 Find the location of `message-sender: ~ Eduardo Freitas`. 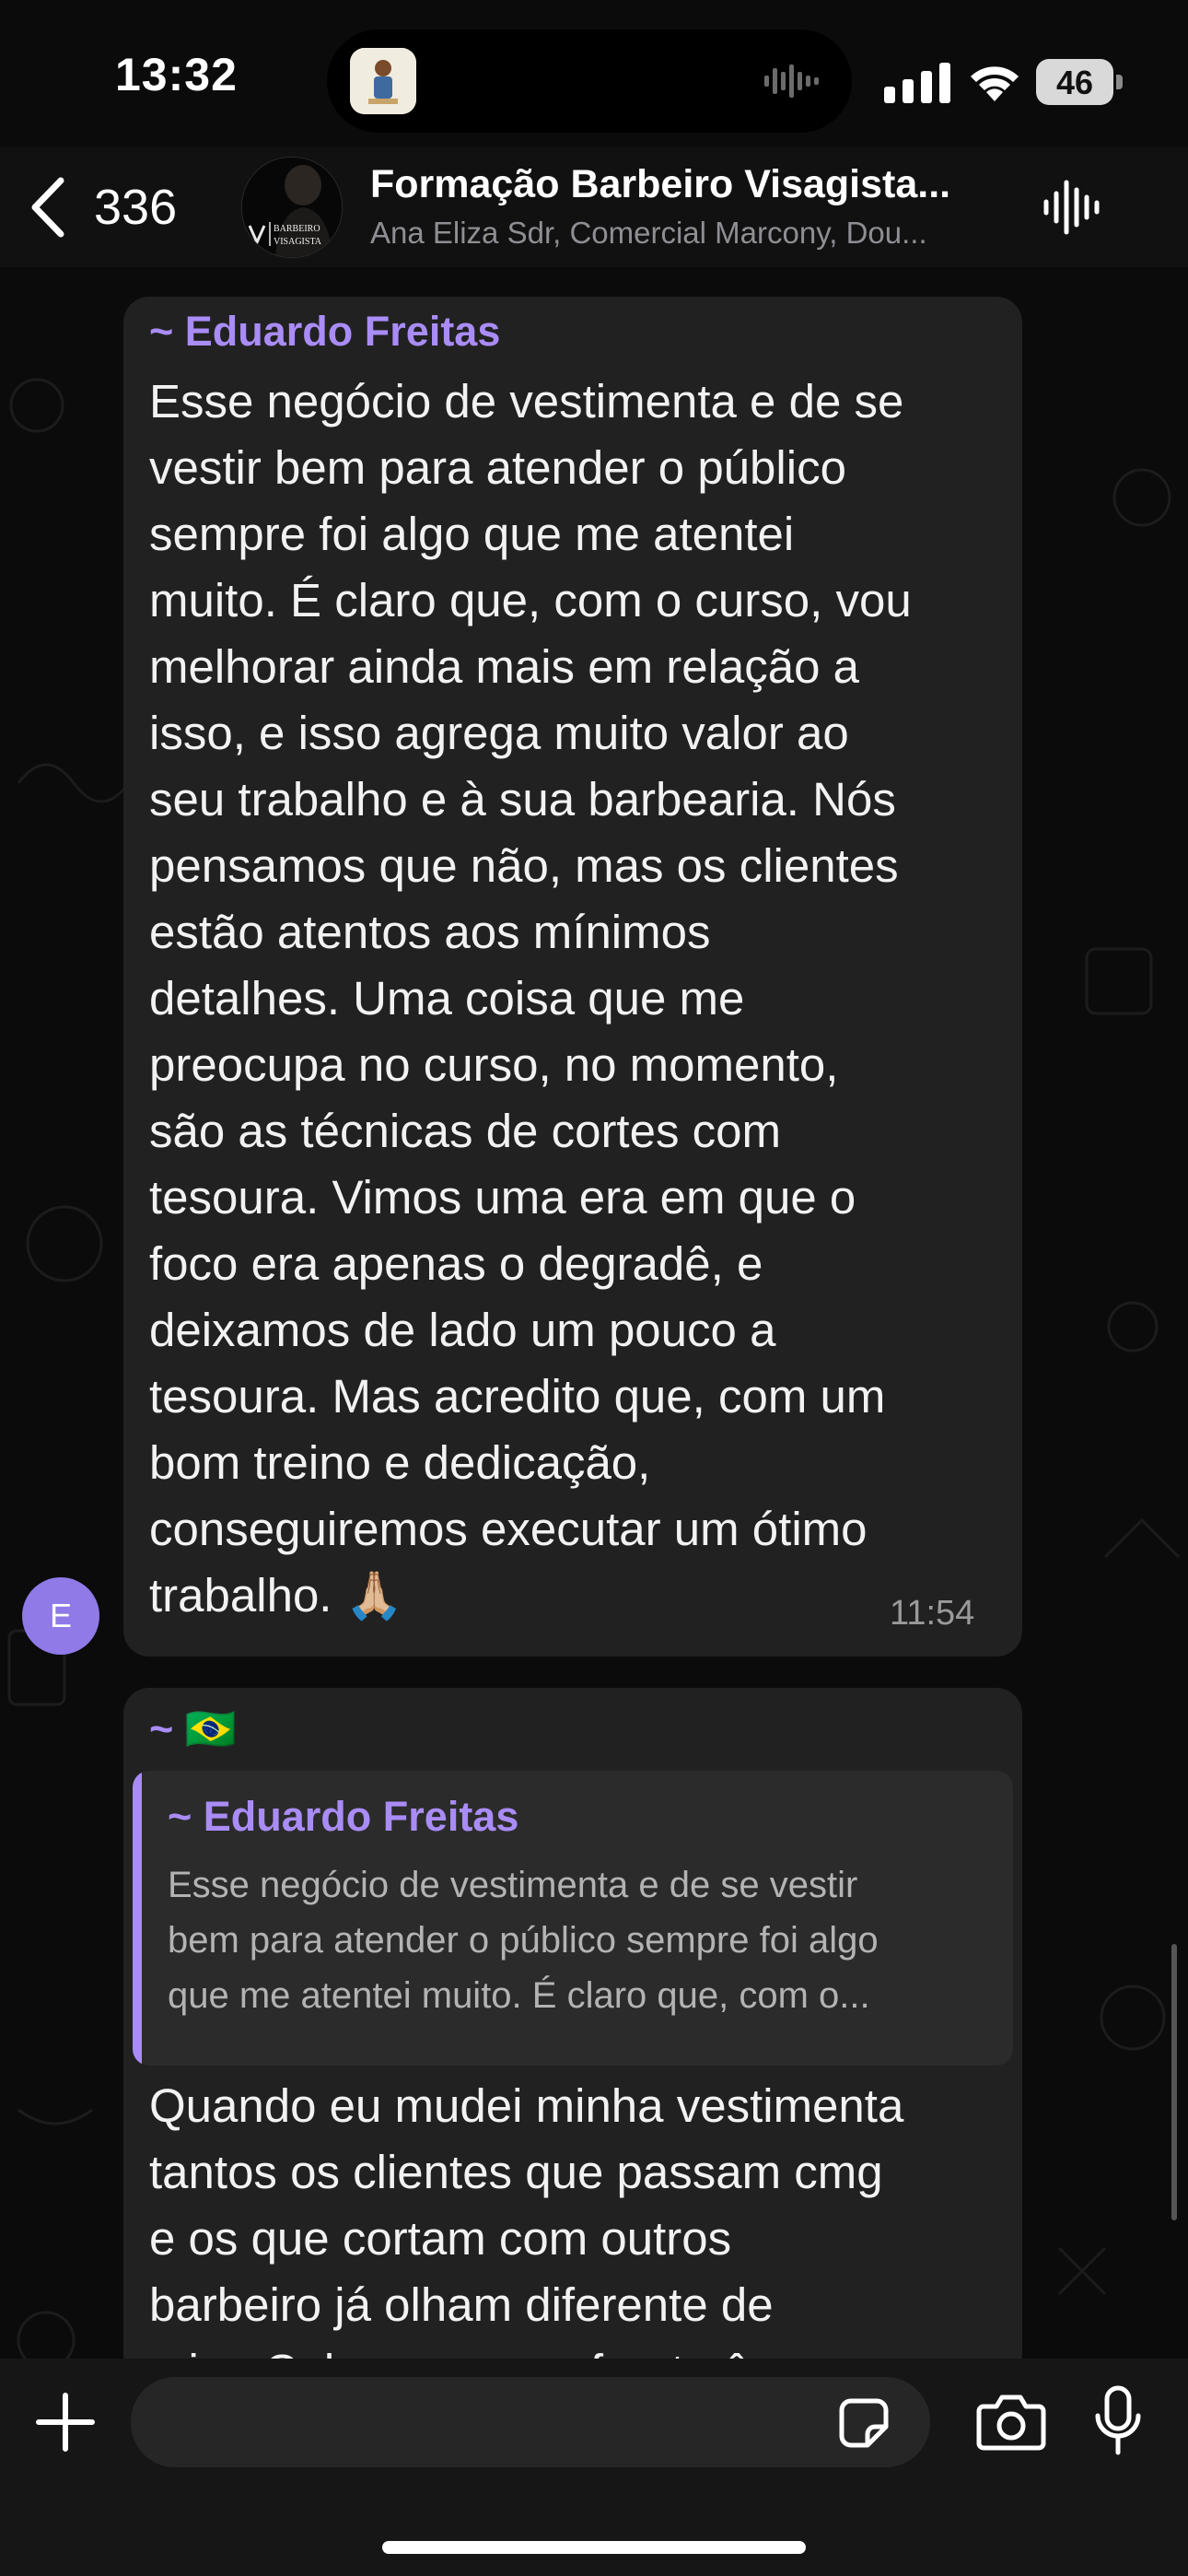

message-sender: ~ Eduardo Freitas is located at coordinates (324, 332).